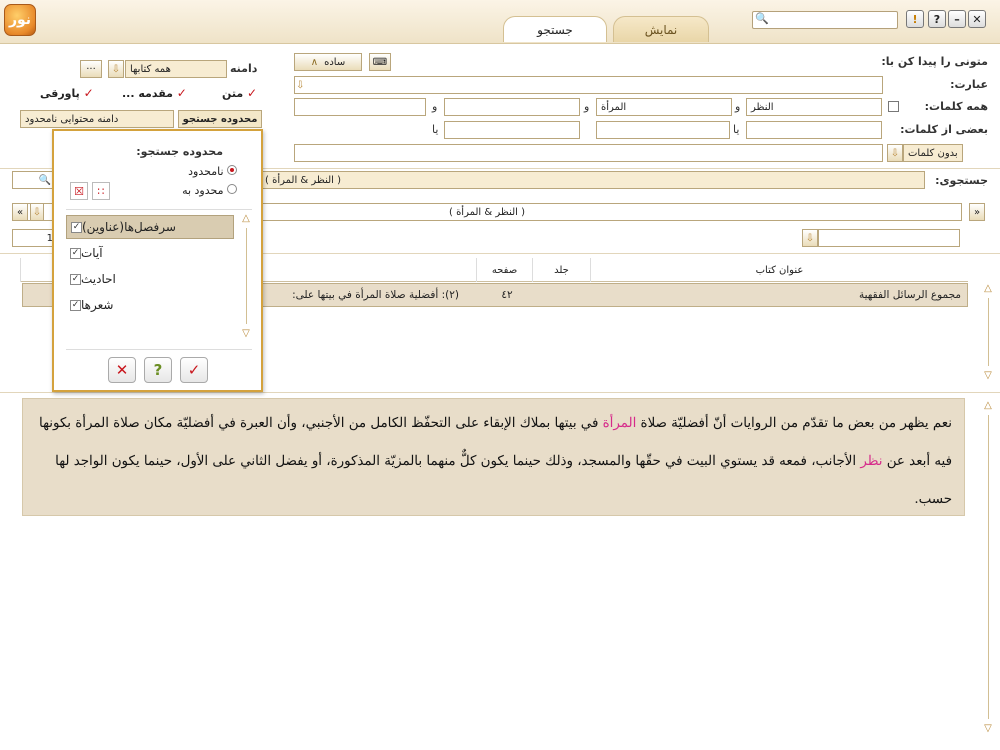 The width and height of the screenshot is (1000, 750). I want to click on double-chevron-left-icon: «, so click(20, 212).